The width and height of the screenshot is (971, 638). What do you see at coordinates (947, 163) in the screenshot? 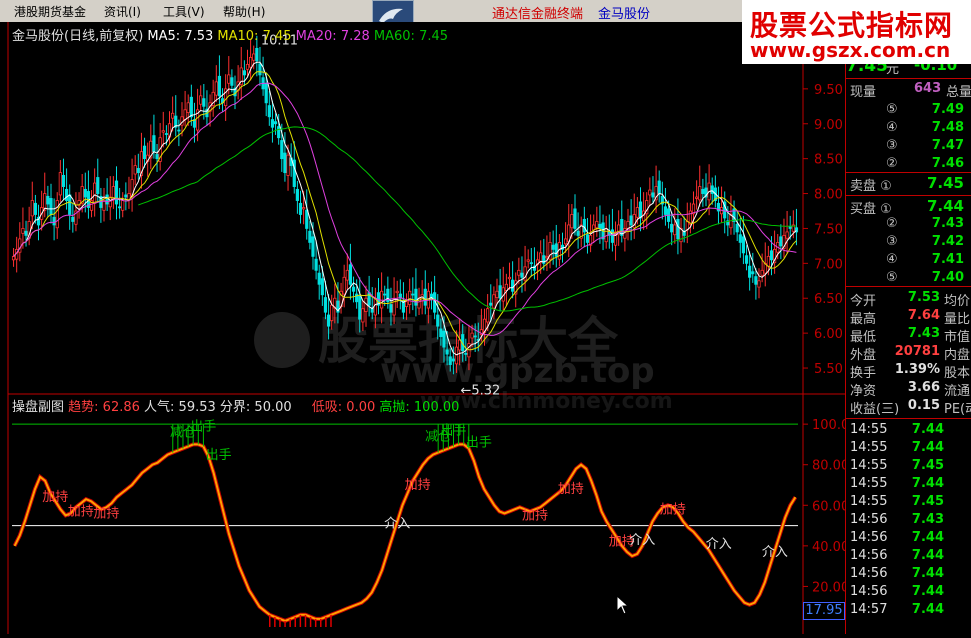
I see `sell-level-2-price: 7.46` at bounding box center [947, 163].